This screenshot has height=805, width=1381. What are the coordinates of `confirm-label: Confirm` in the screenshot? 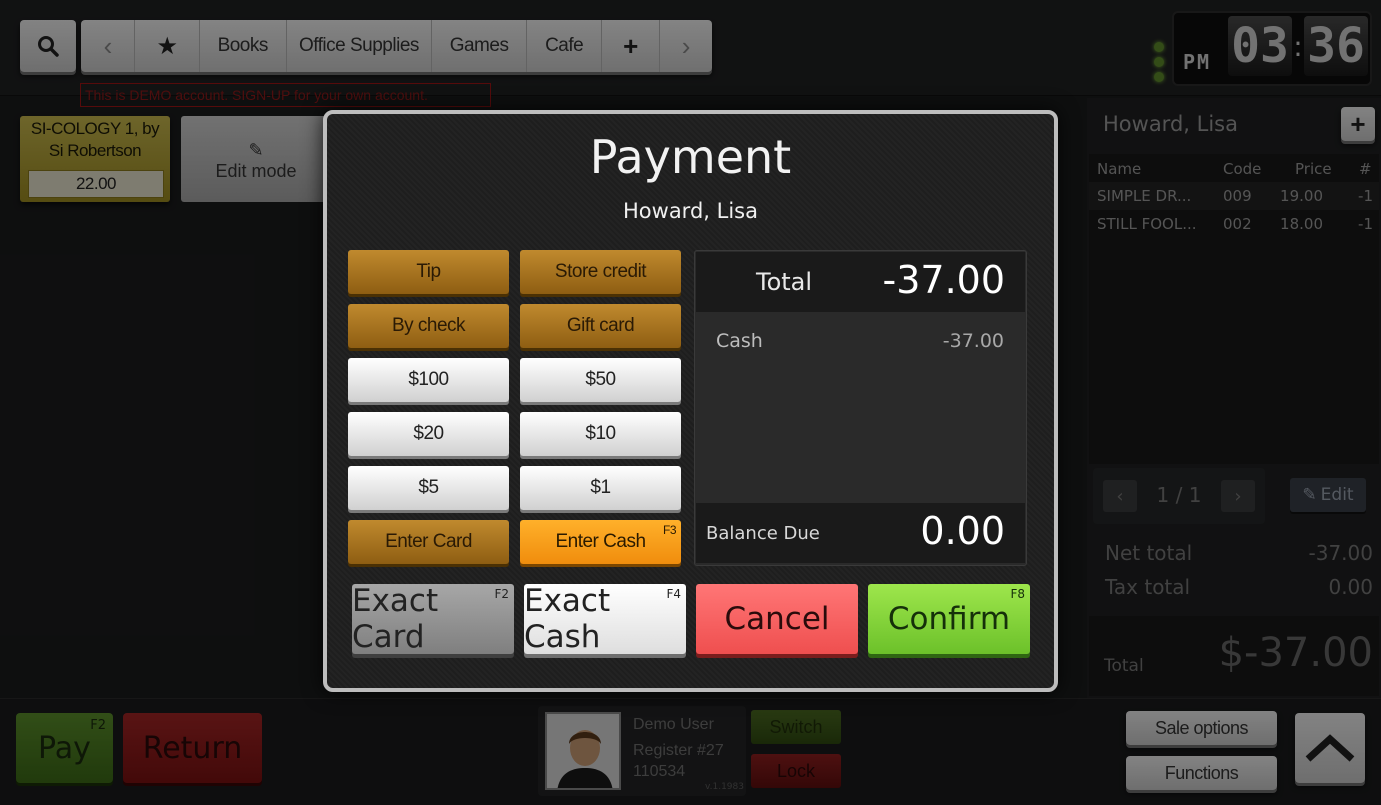 It's located at (949, 619).